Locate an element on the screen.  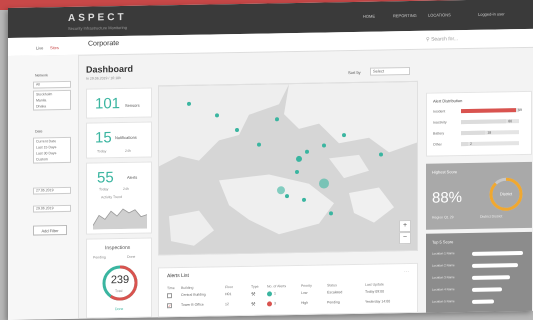
inspections-total-label: Total is located at coordinates (119, 291).